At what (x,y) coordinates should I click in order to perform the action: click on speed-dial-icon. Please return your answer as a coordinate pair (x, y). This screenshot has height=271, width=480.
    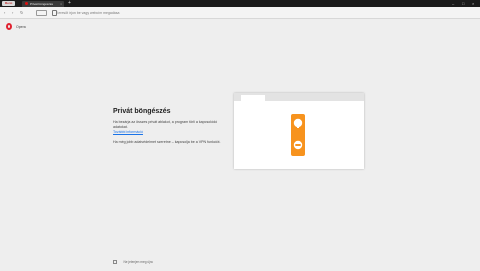
    Looking at the image, I should click on (41, 13).